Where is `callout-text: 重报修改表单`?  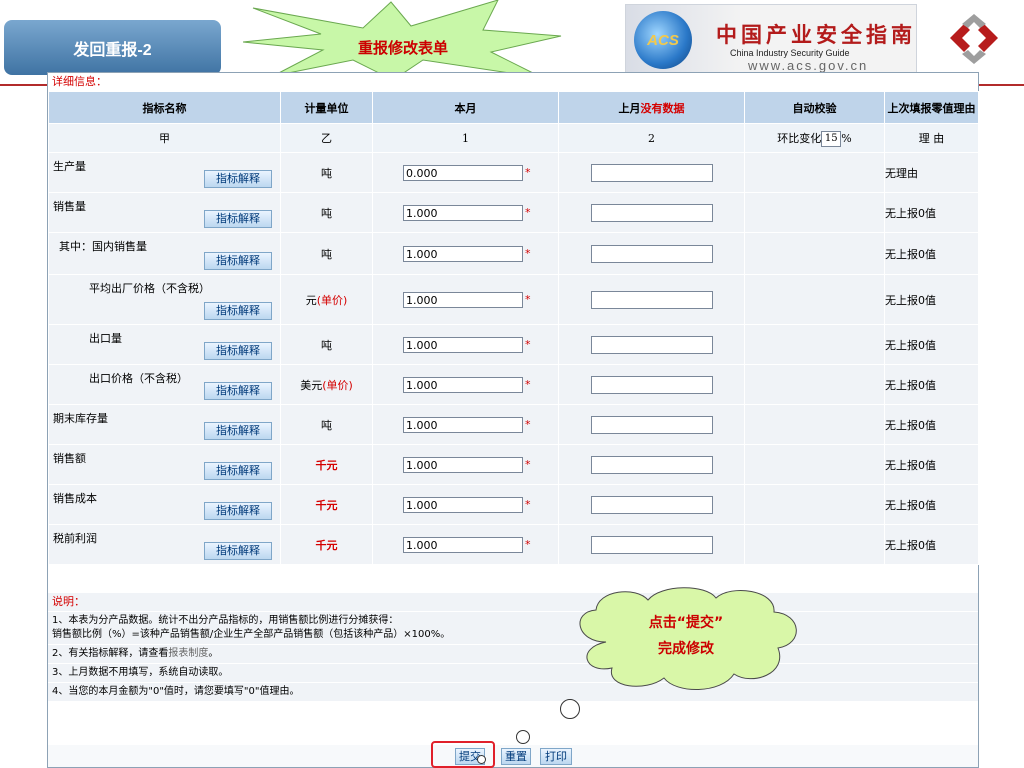
callout-text: 重报修改表单 is located at coordinates (402, 48).